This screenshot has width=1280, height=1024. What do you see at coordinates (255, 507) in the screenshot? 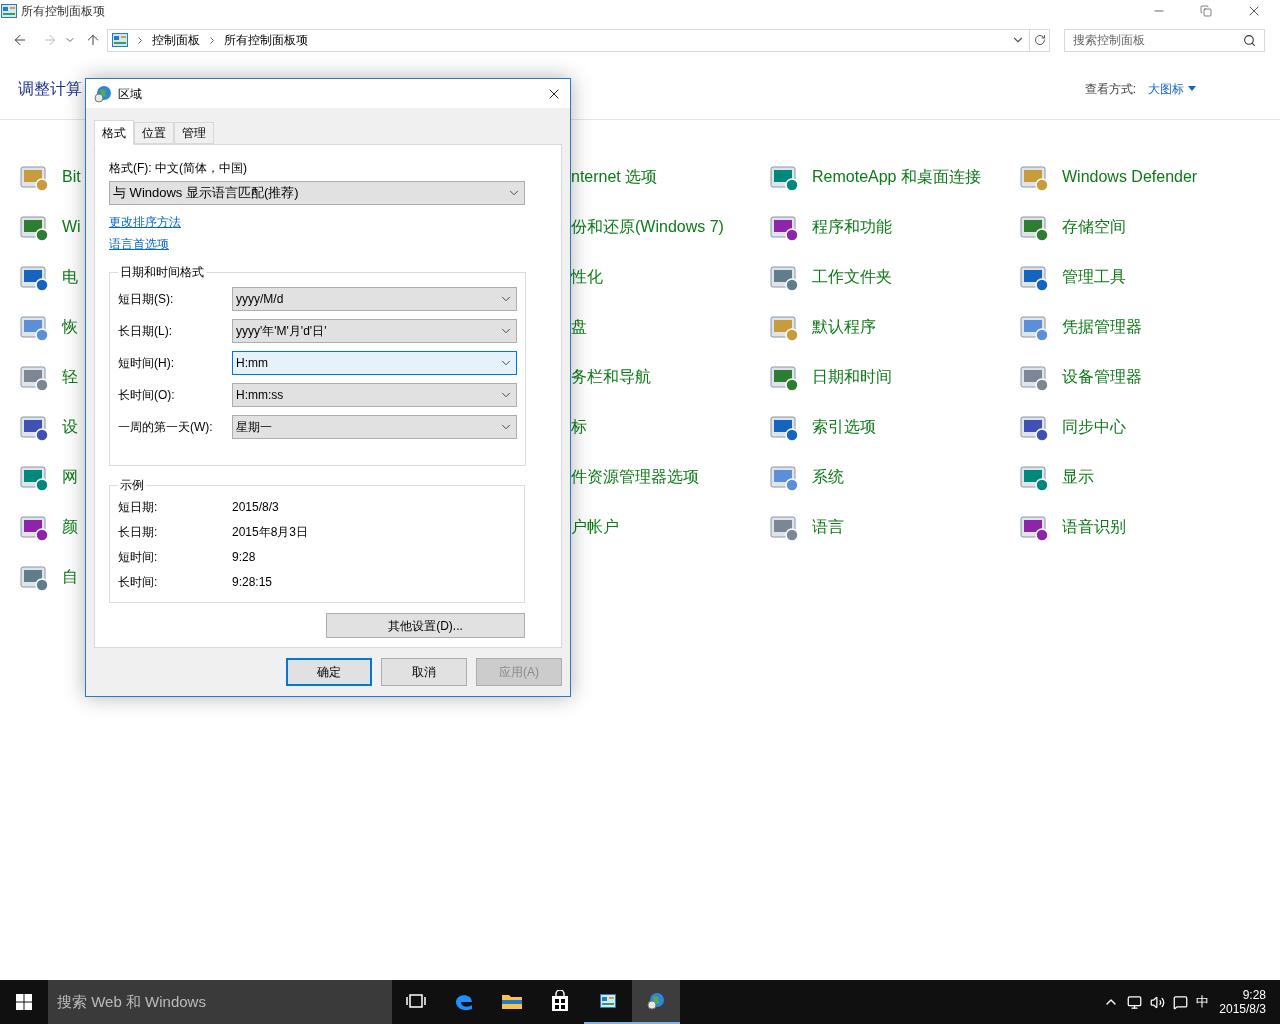
I see `example-value: 2015/8/3` at bounding box center [255, 507].